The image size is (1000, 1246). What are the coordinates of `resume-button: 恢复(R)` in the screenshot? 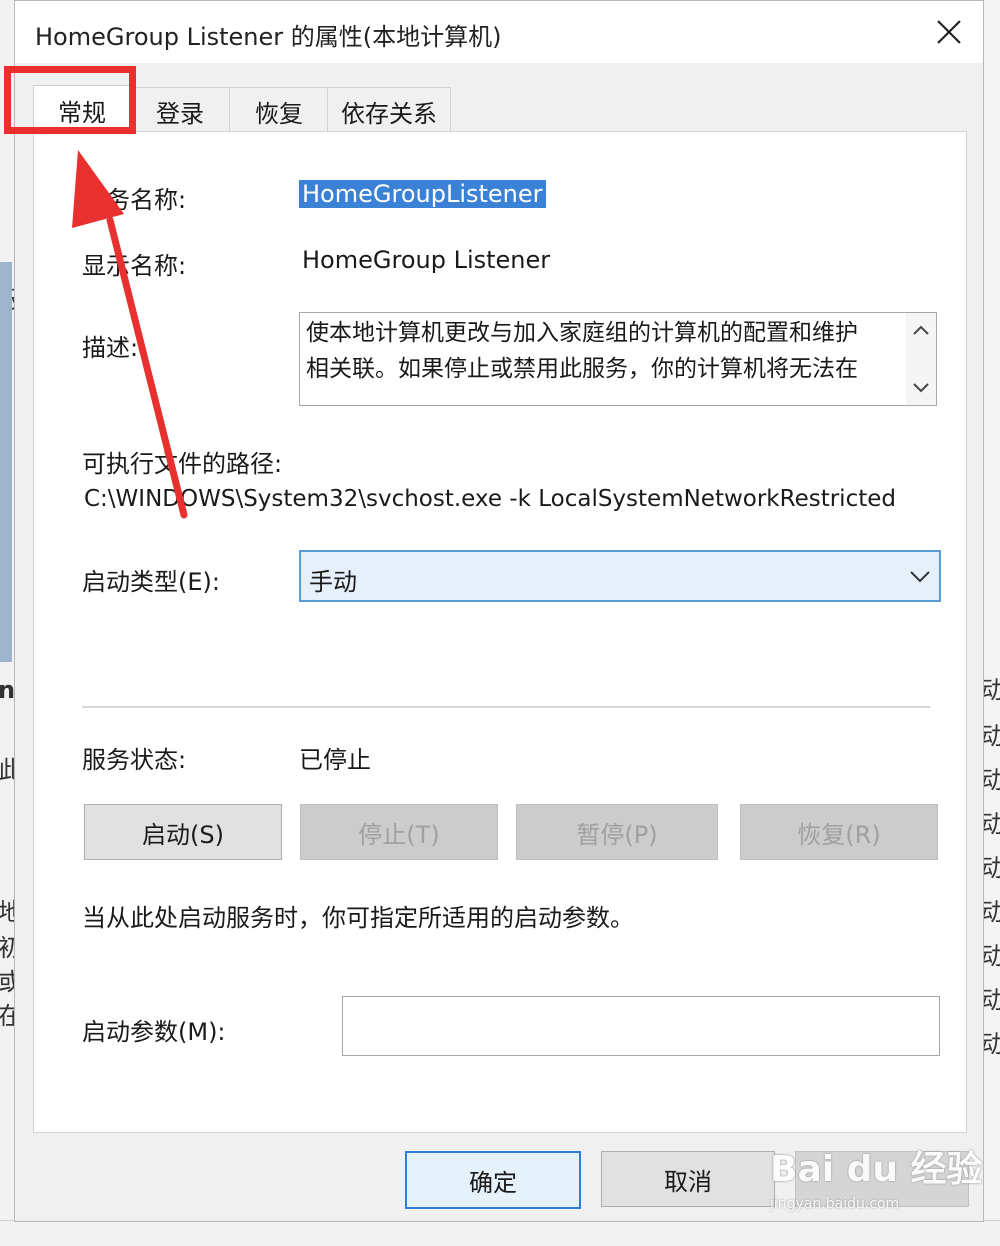 It's located at (839, 832).